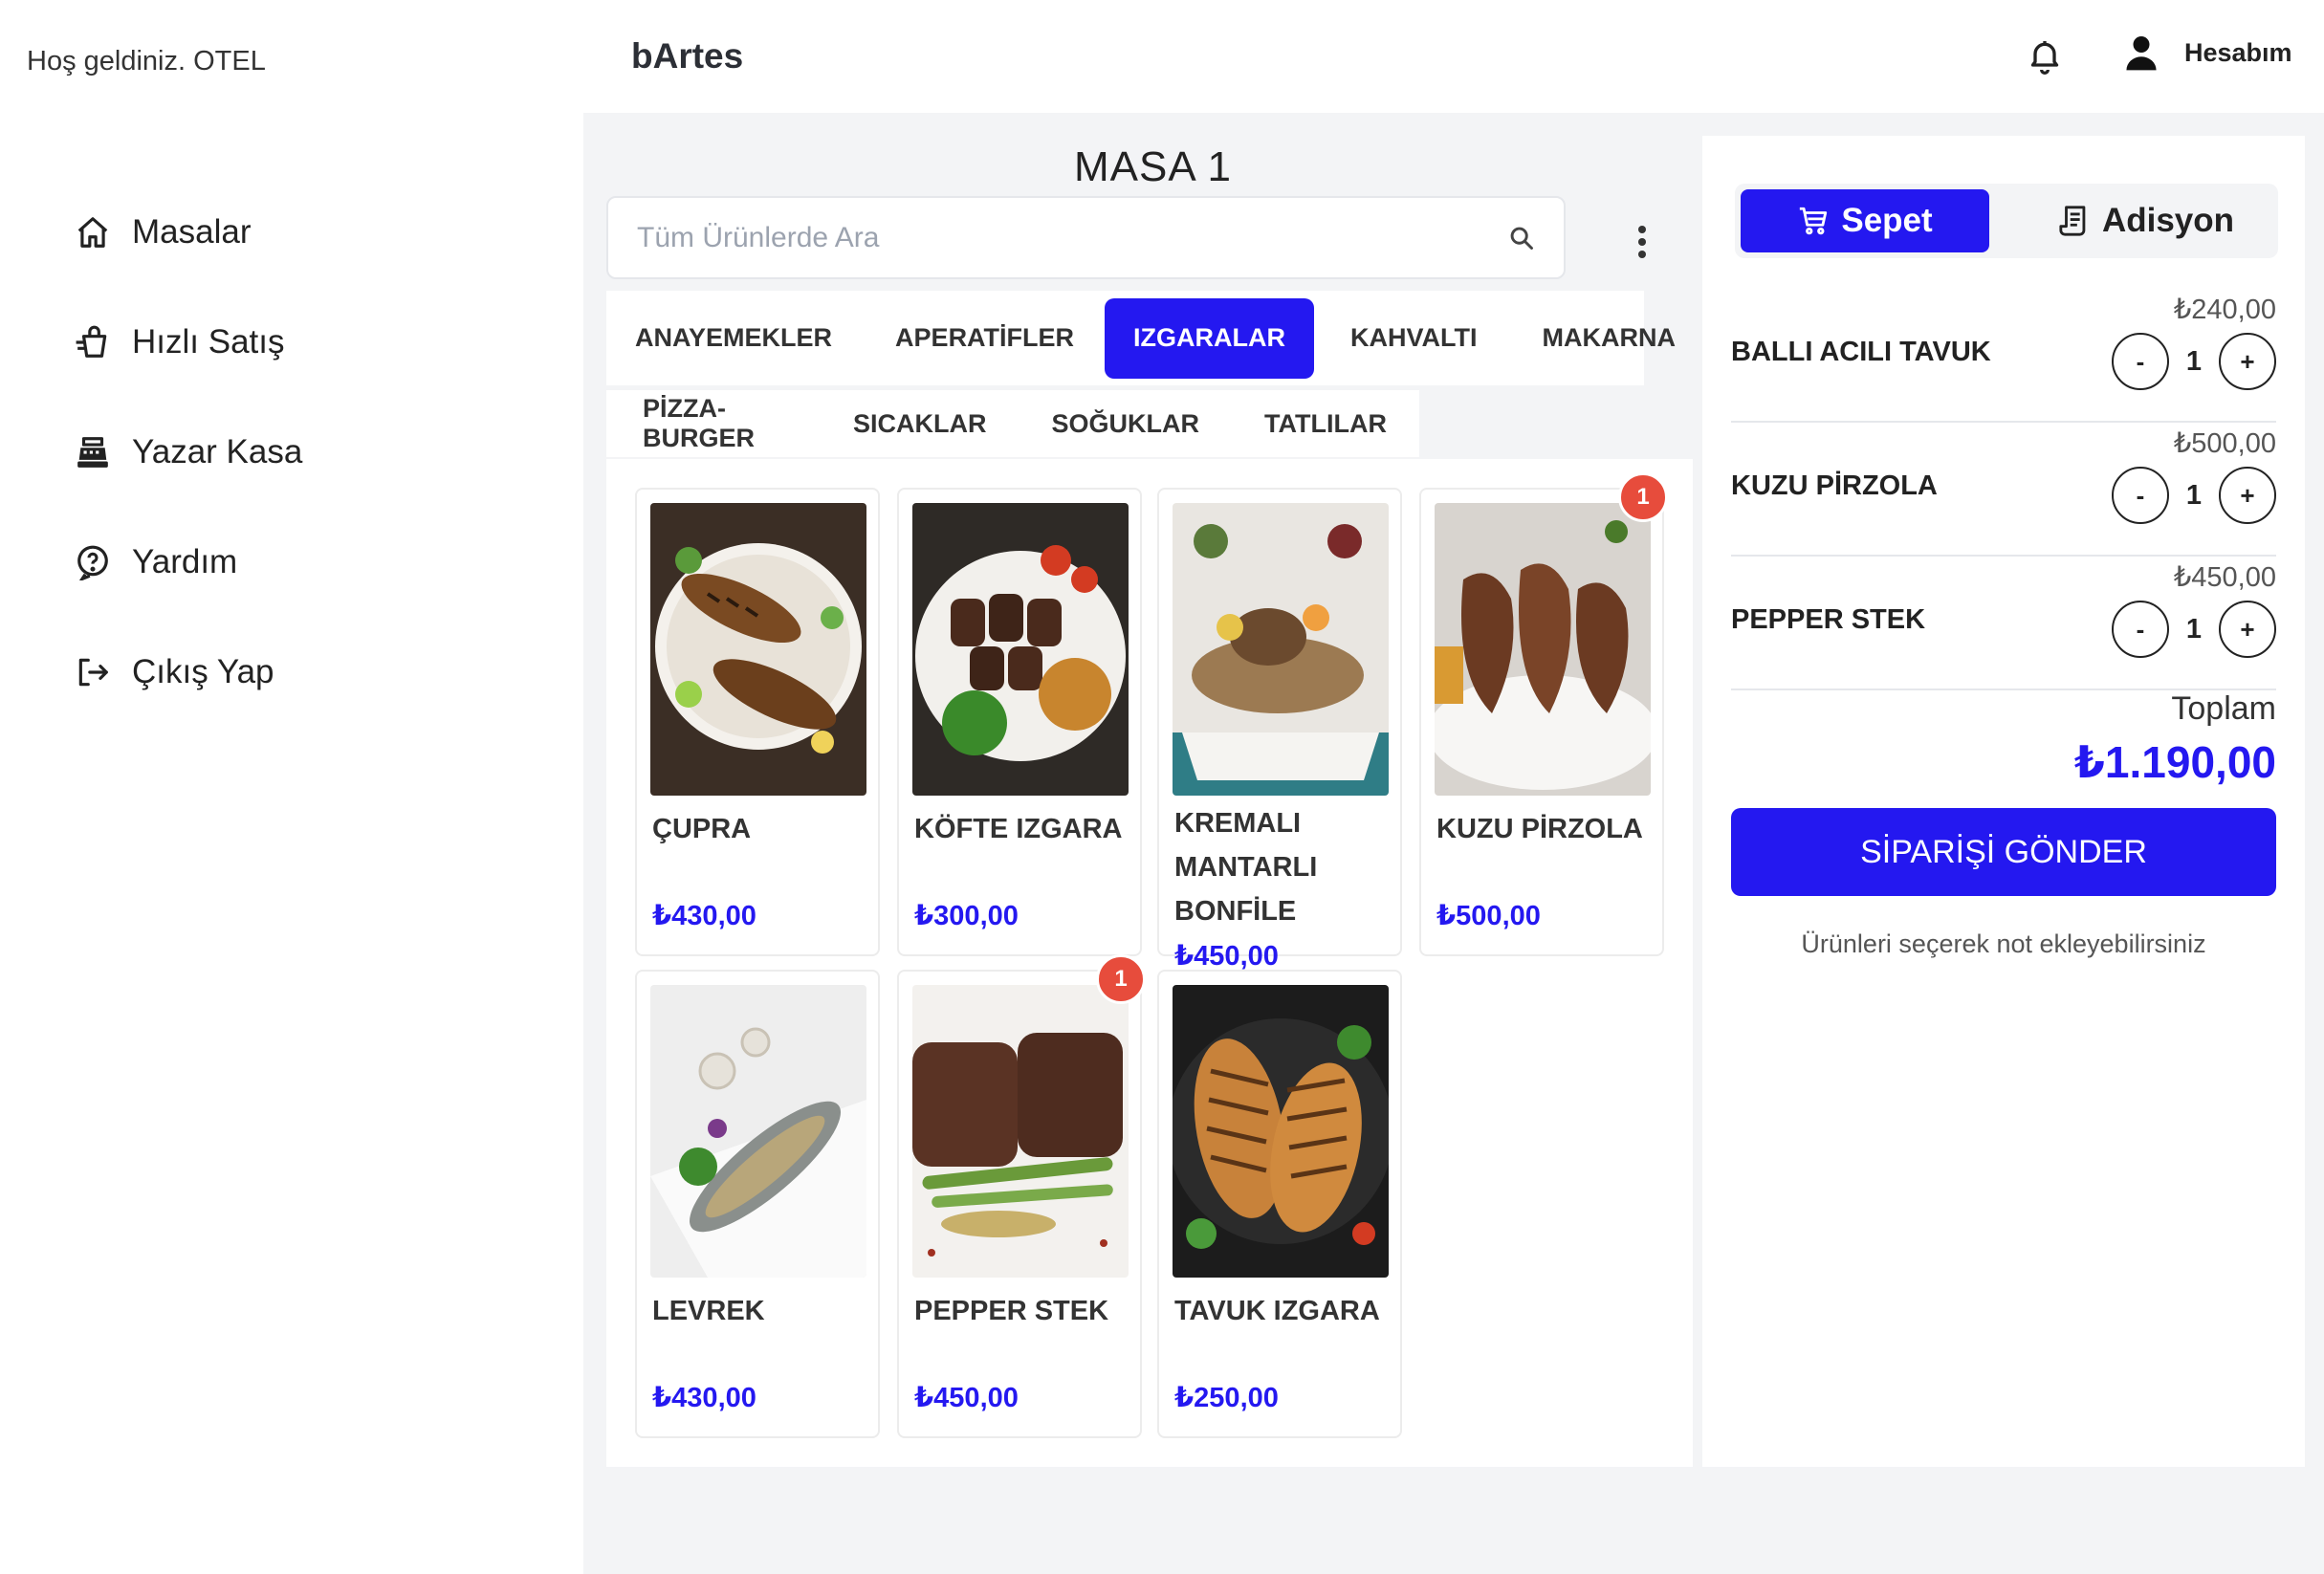 Image resolution: width=2324 pixels, height=1574 pixels. What do you see at coordinates (2045, 55) in the screenshot?
I see `bell-icon` at bounding box center [2045, 55].